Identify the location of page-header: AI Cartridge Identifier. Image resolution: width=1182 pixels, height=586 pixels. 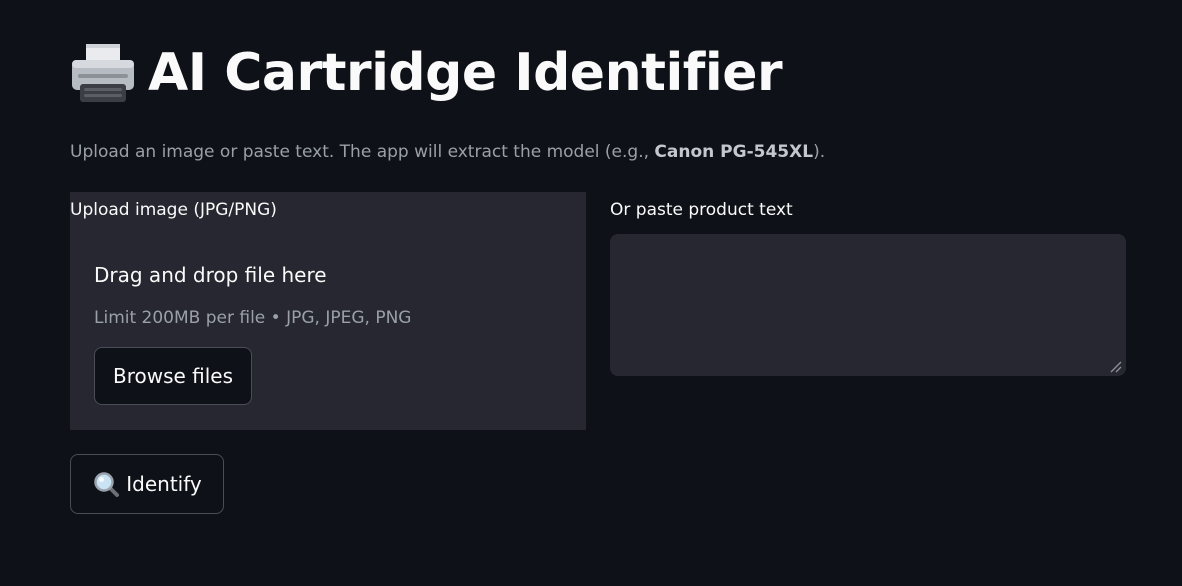
(425, 73).